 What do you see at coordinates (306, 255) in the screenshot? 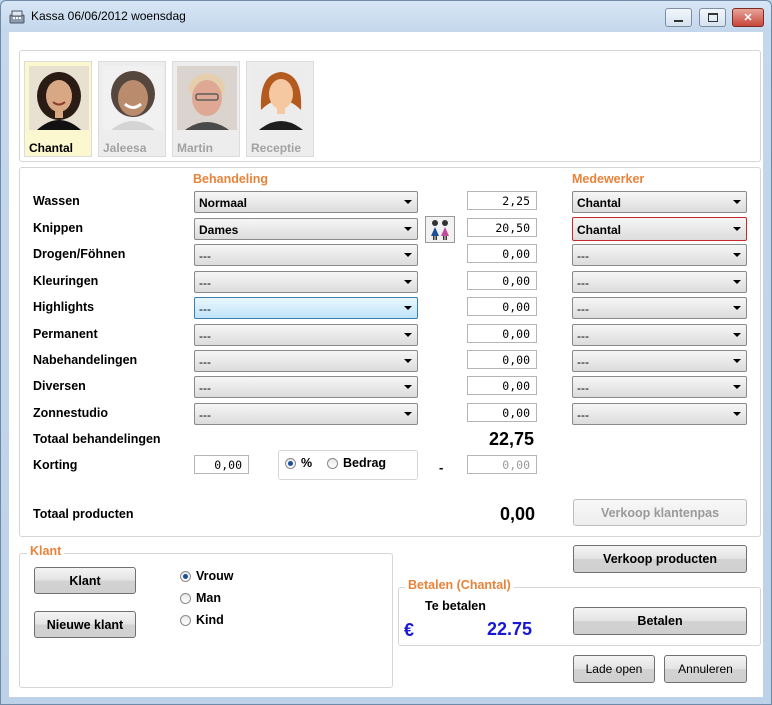
I see `treatment-select-drogen: ---` at bounding box center [306, 255].